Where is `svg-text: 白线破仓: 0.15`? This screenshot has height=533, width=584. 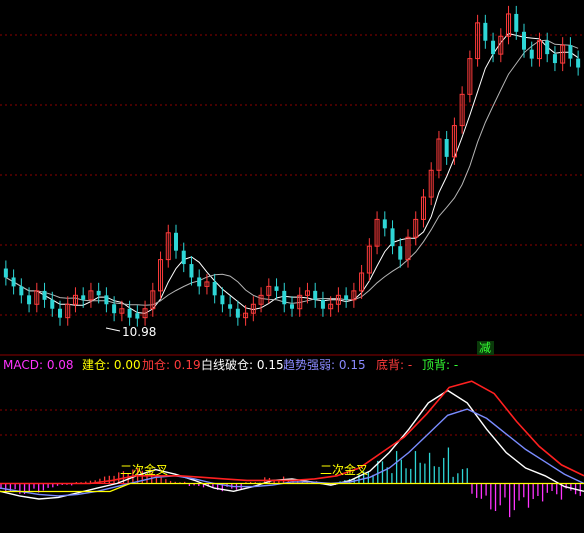 svg-text: 白线破仓: 0.15 is located at coordinates (242, 364).